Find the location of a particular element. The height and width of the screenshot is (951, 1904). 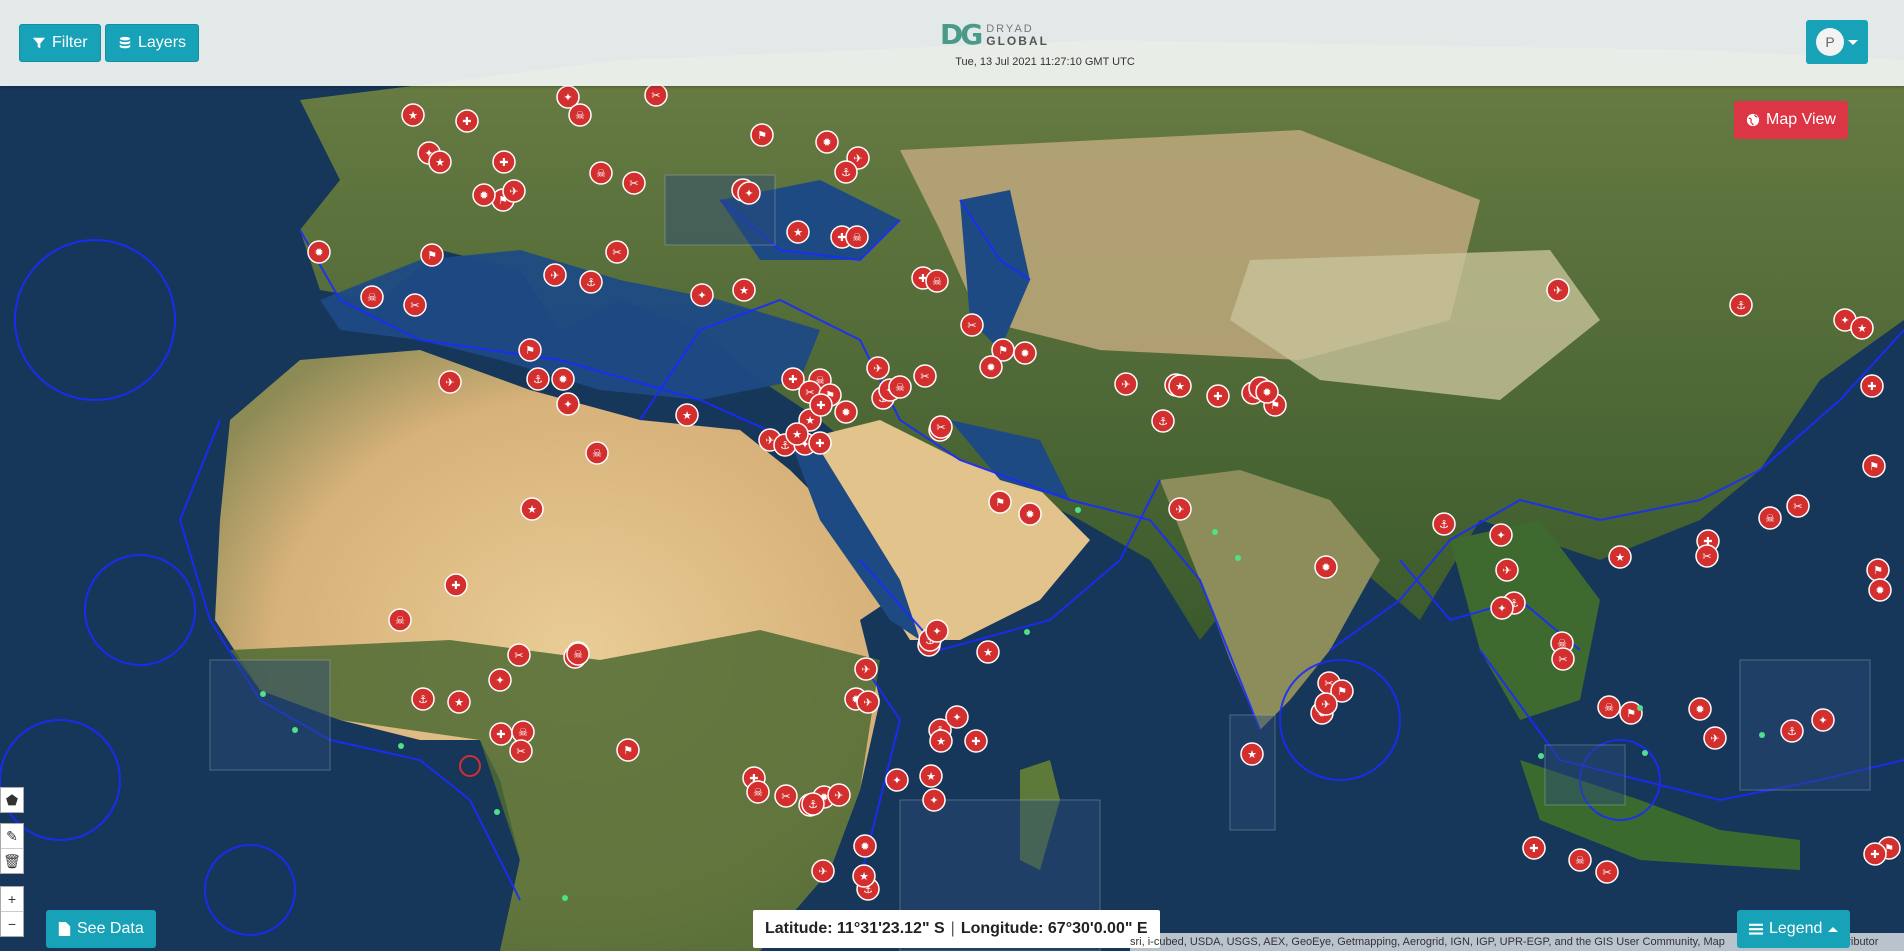

see-data-button: See Data is located at coordinates (101, 929).